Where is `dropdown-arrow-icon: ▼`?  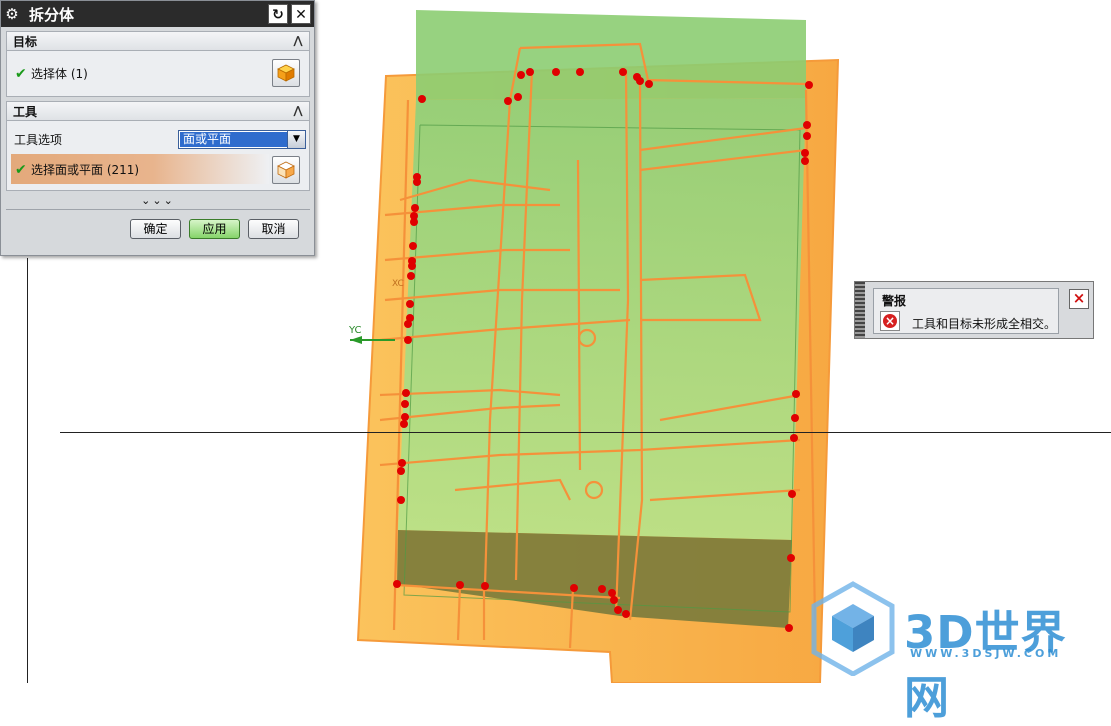
dropdown-arrow-icon: ▼ is located at coordinates (296, 139).